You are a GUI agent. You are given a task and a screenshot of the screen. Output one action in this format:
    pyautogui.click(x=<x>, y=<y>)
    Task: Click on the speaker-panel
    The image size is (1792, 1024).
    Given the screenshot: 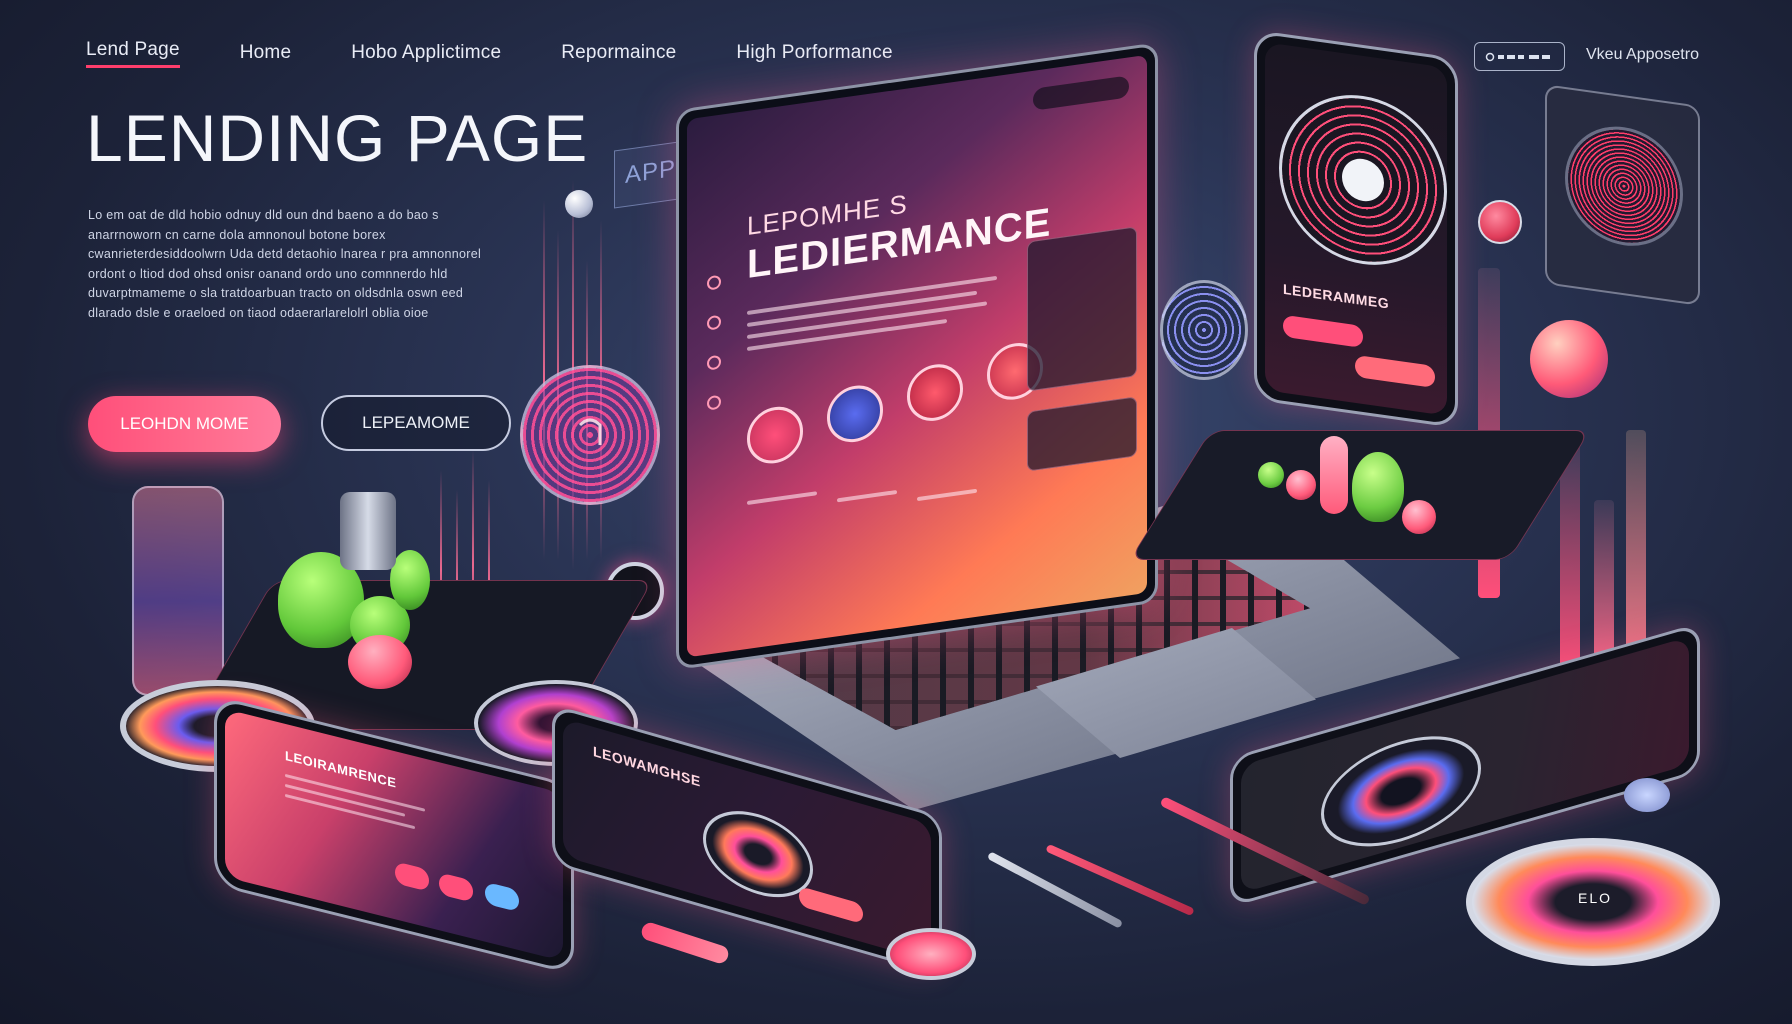 What is the action you would take?
    pyautogui.click(x=1622, y=195)
    